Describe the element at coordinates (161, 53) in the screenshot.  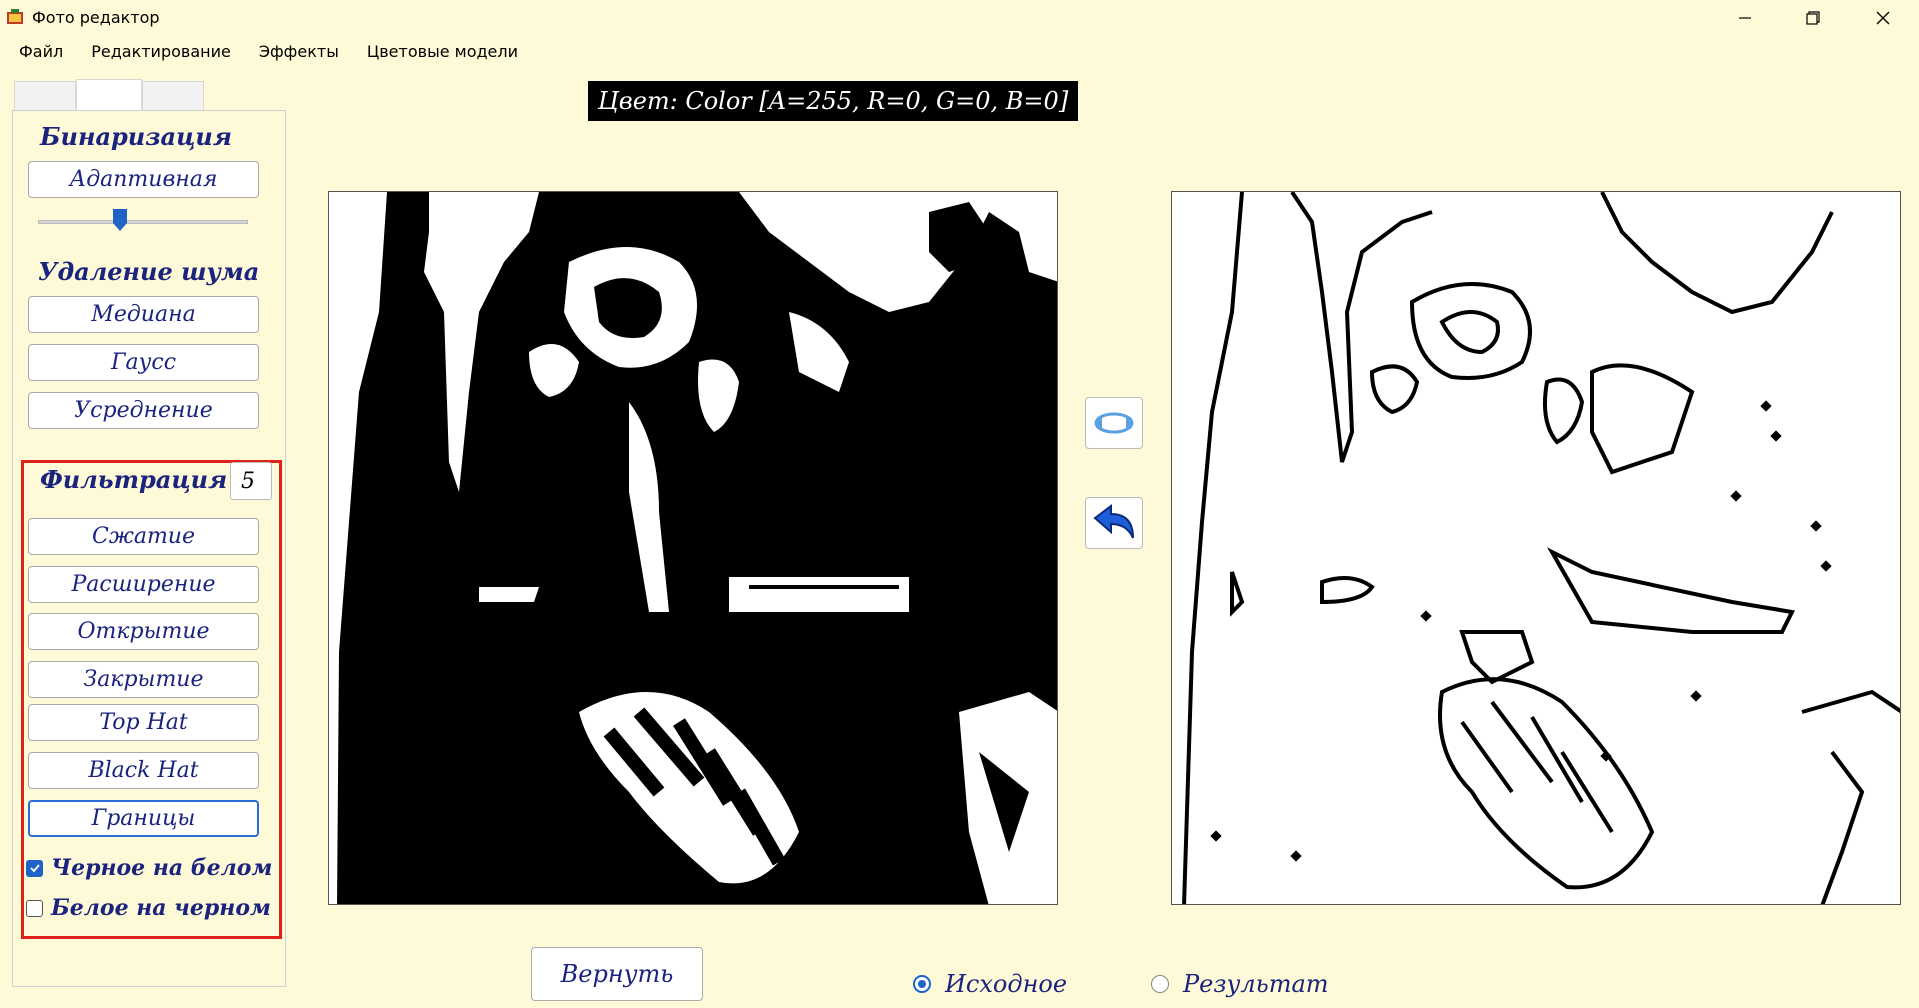
I see `menu-edit: Редактирование` at that location.